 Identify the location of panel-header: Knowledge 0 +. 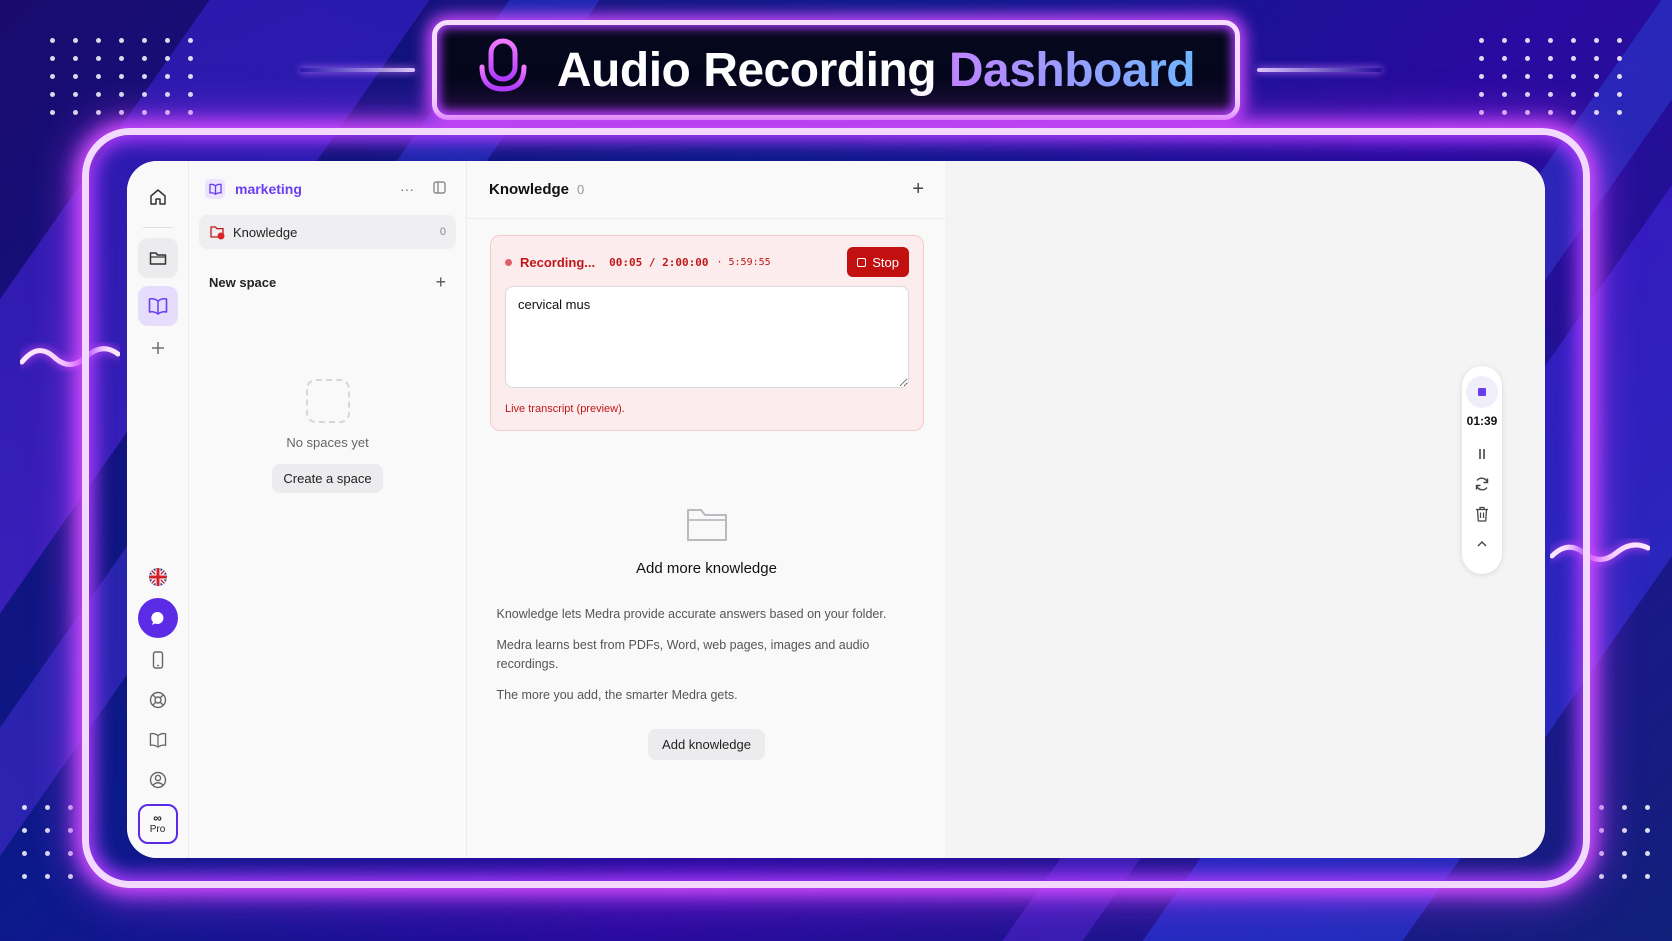
(706, 190).